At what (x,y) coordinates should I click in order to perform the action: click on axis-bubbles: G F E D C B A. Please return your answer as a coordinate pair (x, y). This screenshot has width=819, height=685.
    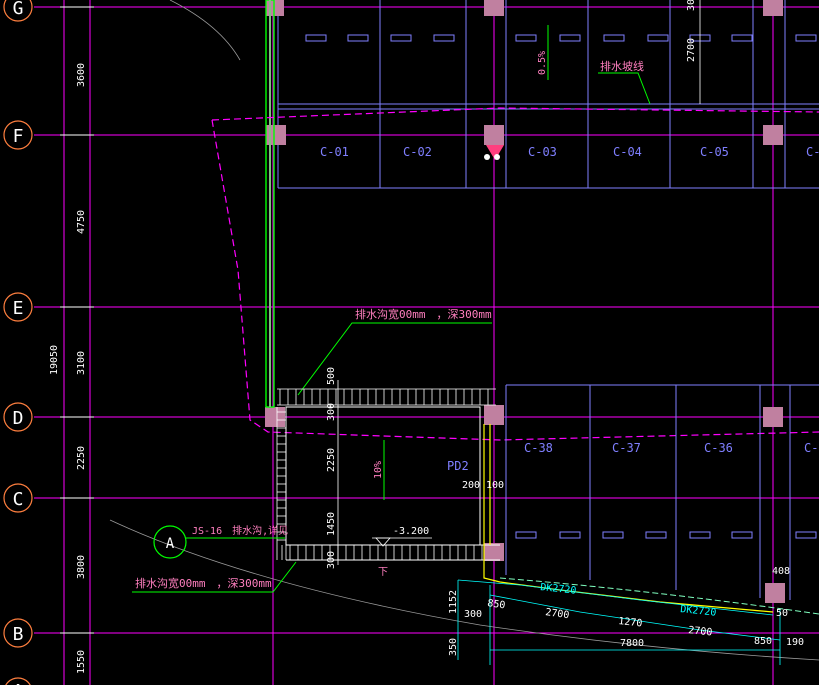
    Looking at the image, I should click on (18, 342).